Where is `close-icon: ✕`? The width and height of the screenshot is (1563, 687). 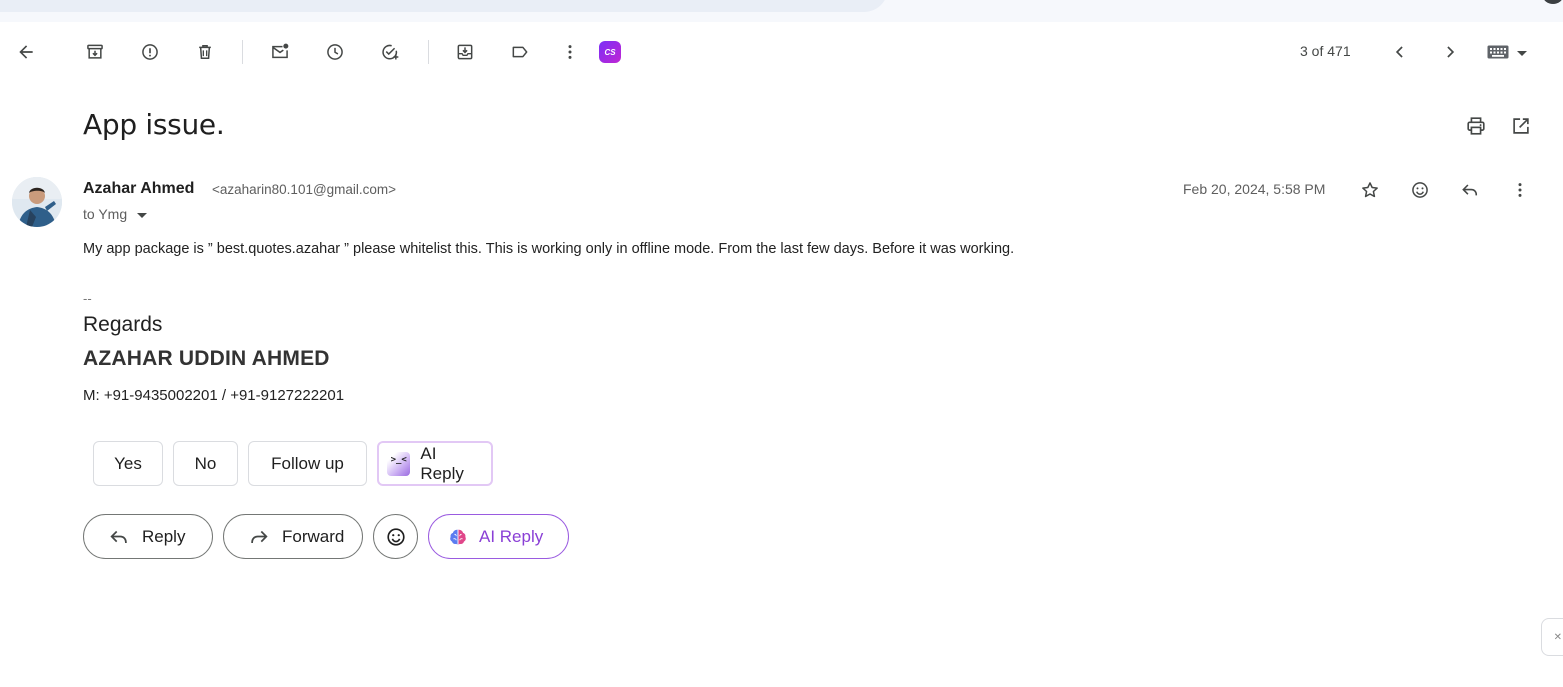
close-icon: ✕ is located at coordinates (1557, 637).